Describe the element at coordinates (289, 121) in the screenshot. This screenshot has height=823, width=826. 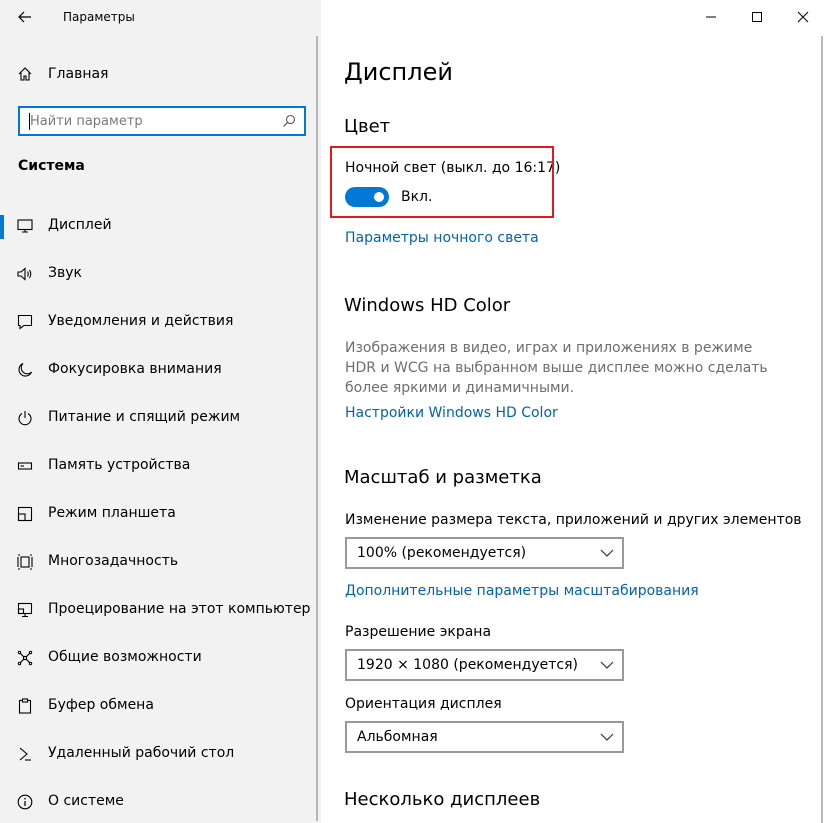
I see `search-icon` at that location.